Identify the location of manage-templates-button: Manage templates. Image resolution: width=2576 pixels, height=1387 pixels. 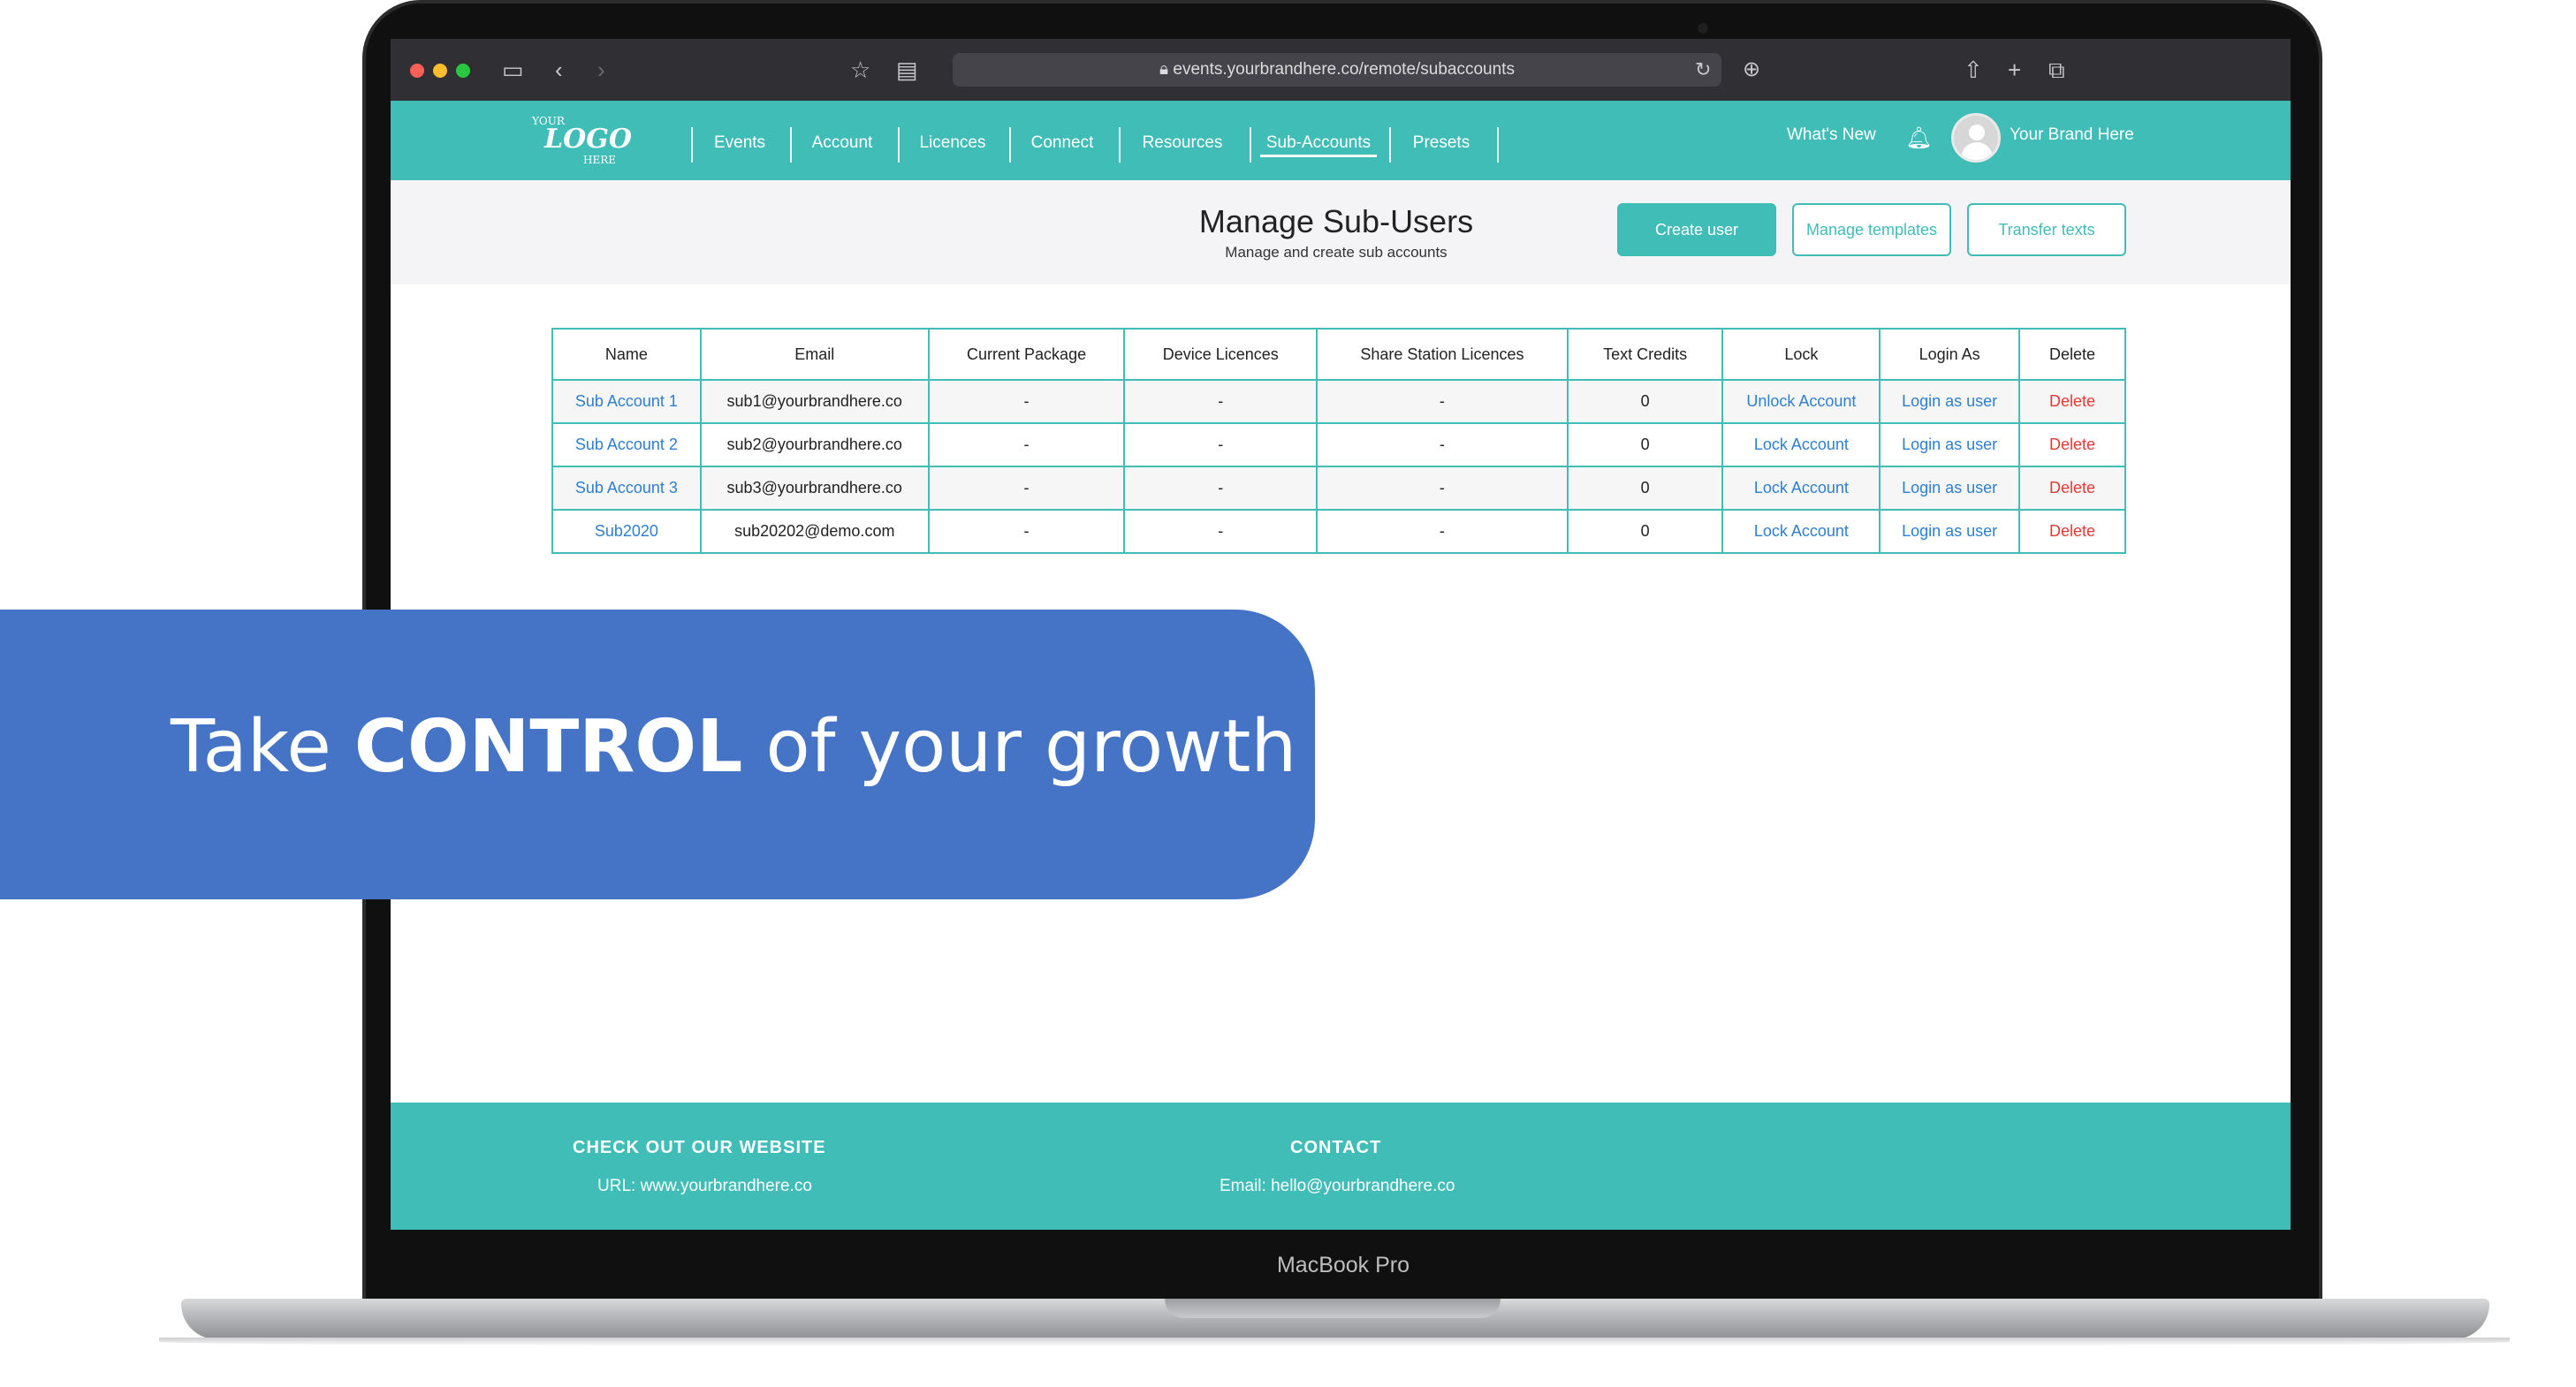
(1872, 230).